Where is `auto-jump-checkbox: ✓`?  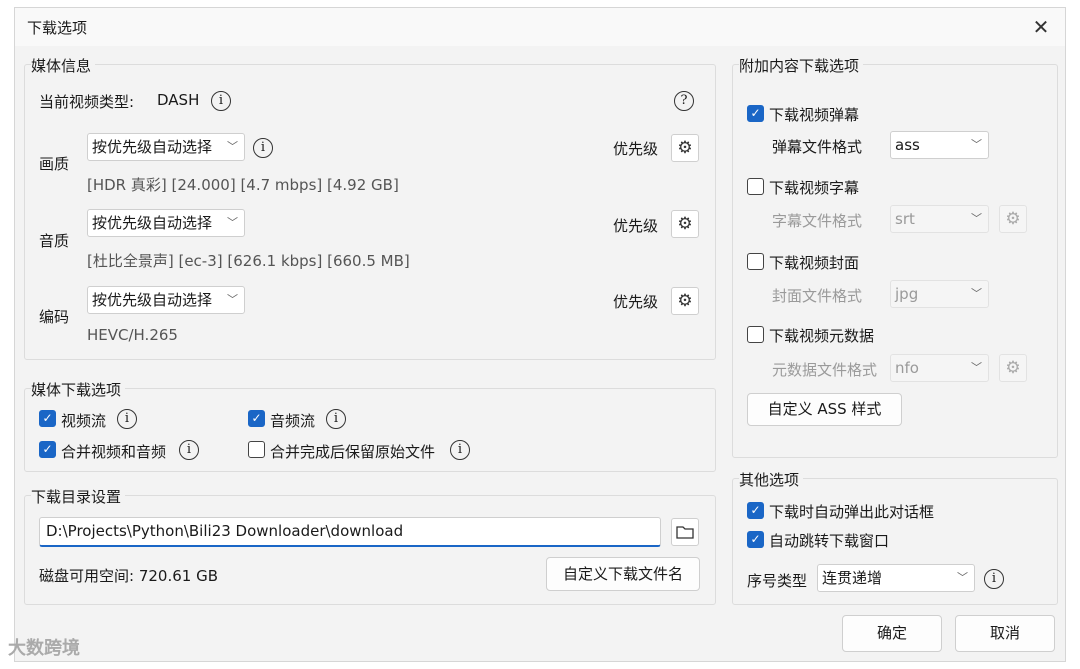
auto-jump-checkbox: ✓ is located at coordinates (755, 539).